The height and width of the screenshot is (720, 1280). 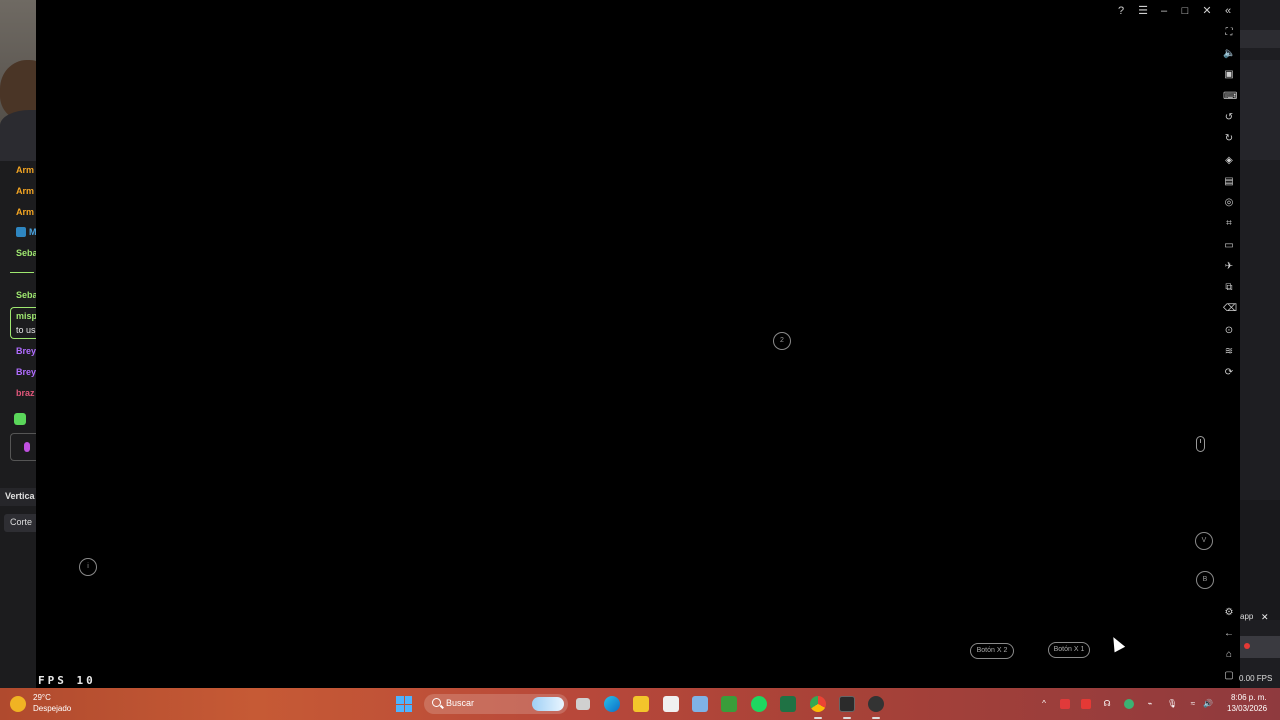 I want to click on button-x2-pill: Botón X 2, so click(x=992, y=651).